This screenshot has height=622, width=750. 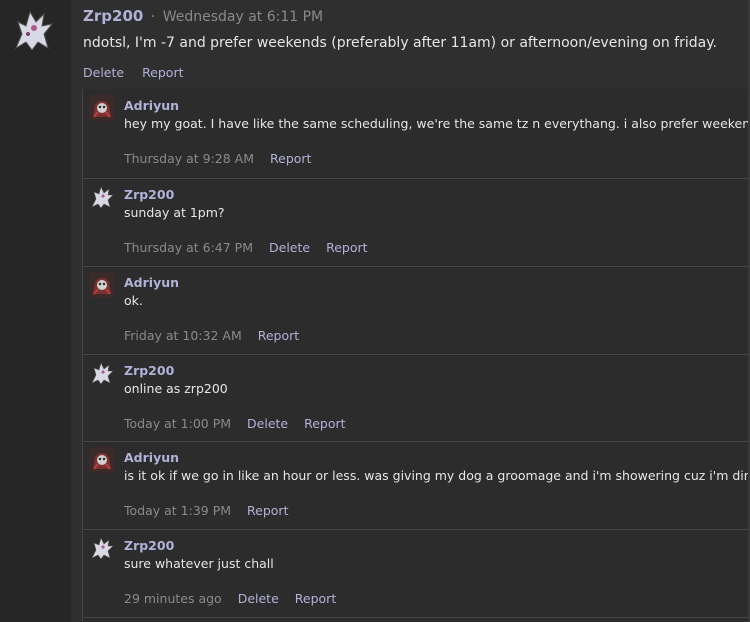 I want to click on reply-time: Thursday at 9:28 AM, so click(x=189, y=158).